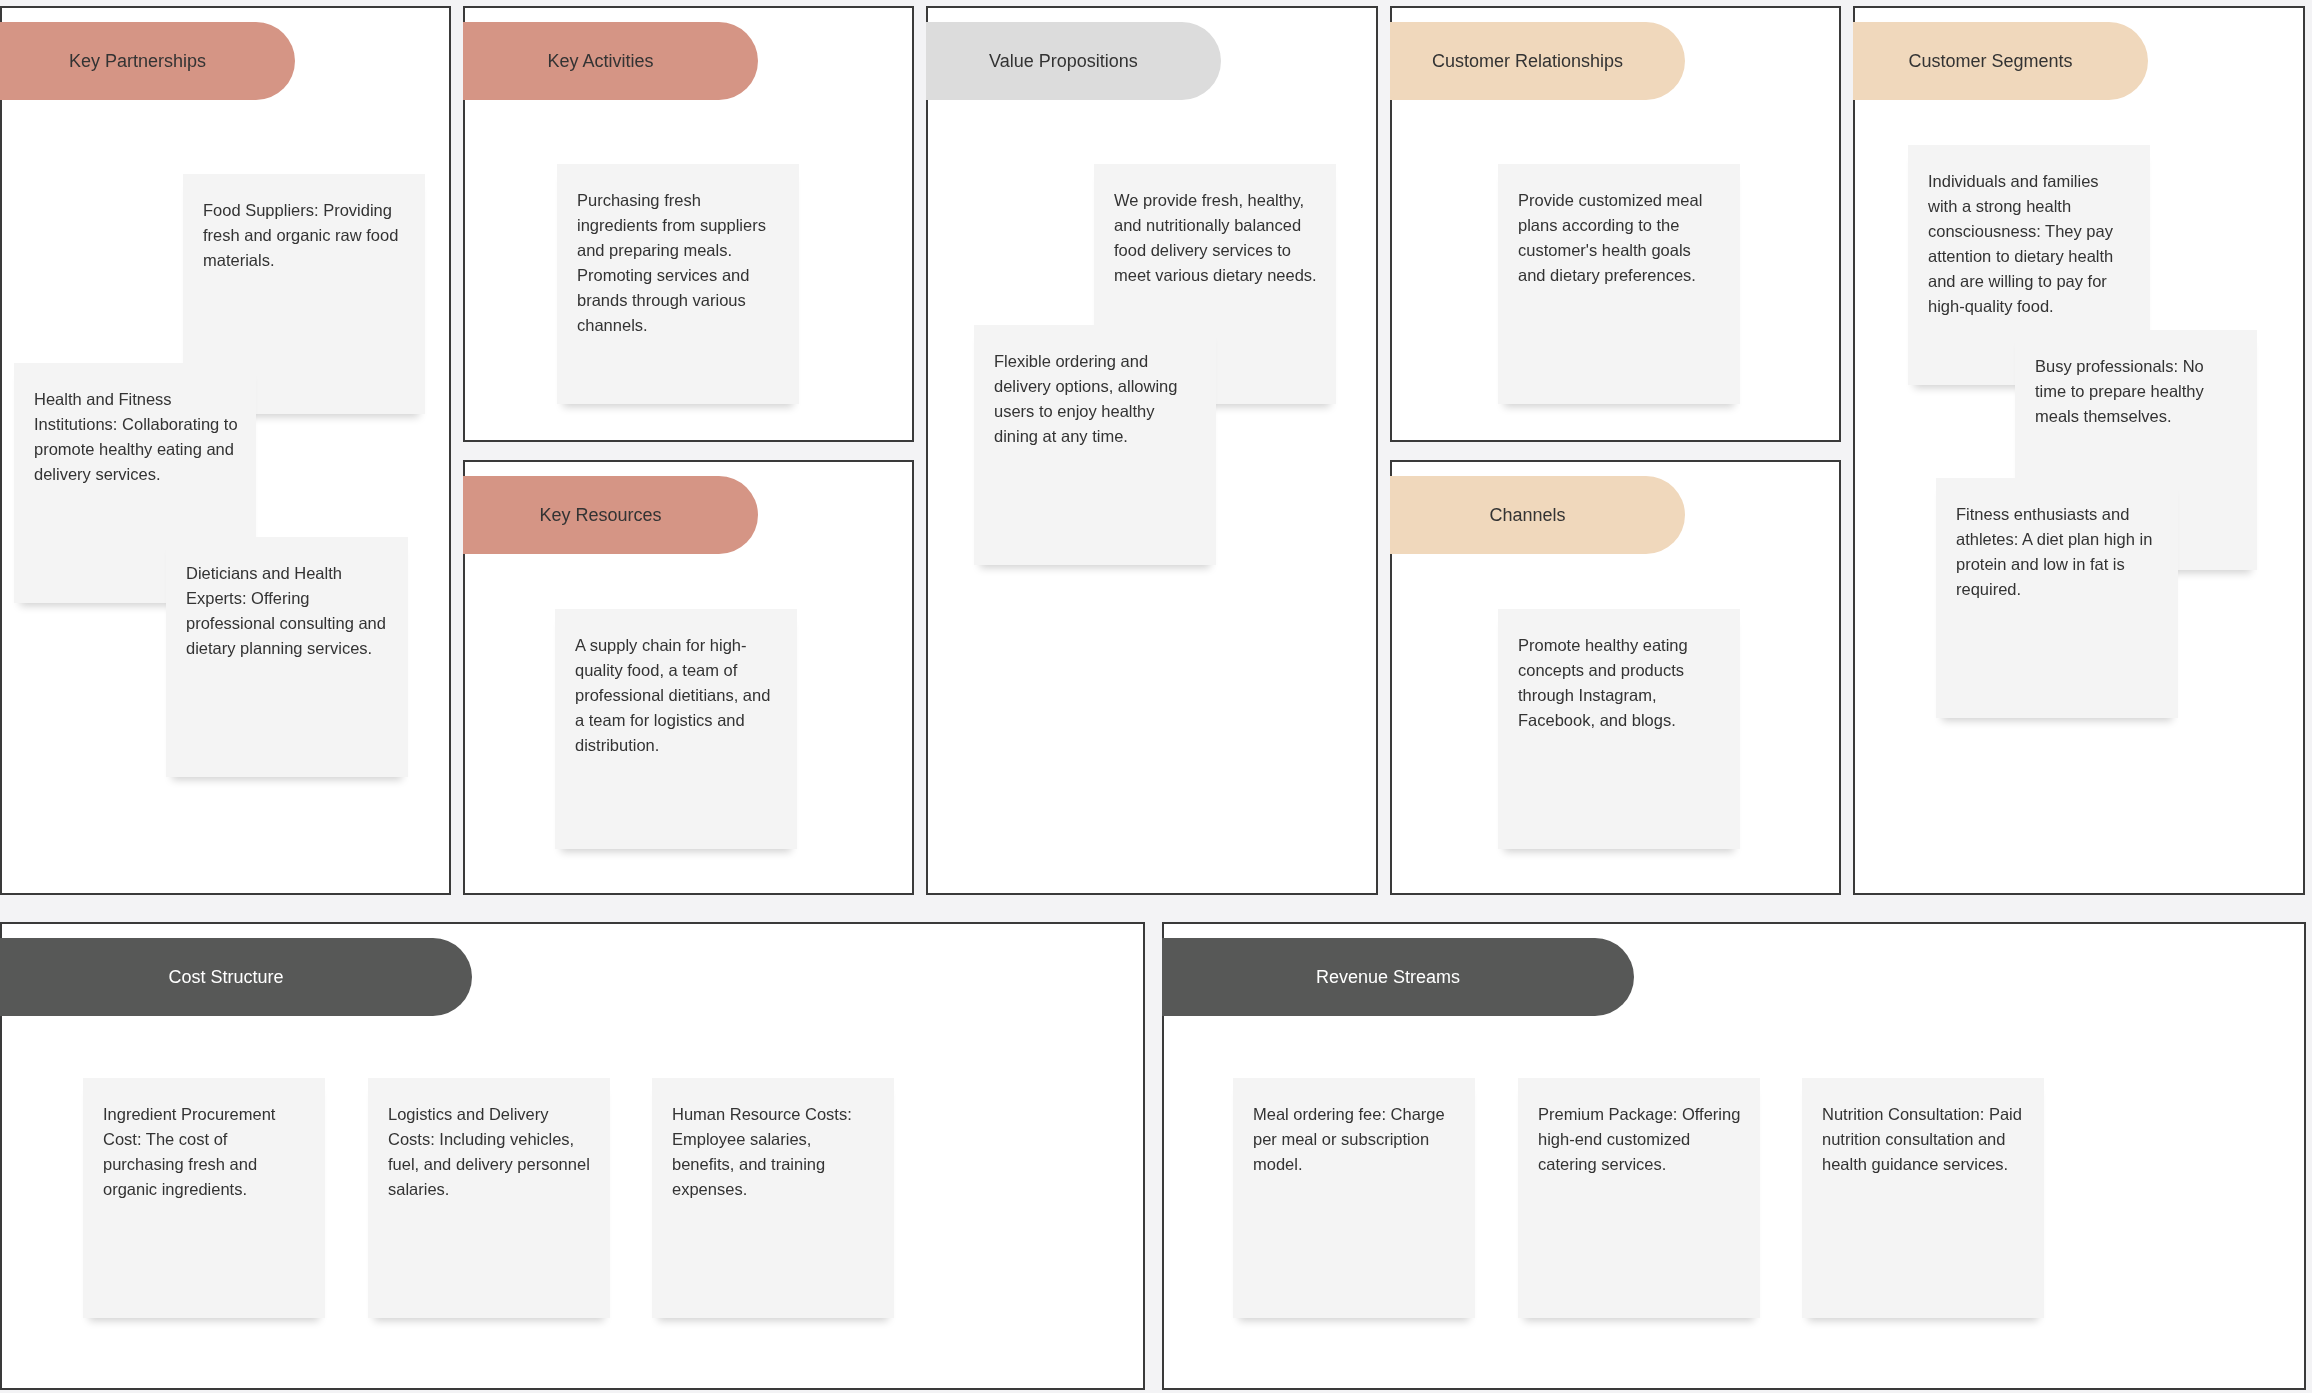 This screenshot has width=2312, height=1393. Describe the element at coordinates (489, 1198) in the screenshot. I see `sticky-note: Logistics and Delivery Costs: Including vehicles, fuel, and delivery personnel salaries.` at that location.